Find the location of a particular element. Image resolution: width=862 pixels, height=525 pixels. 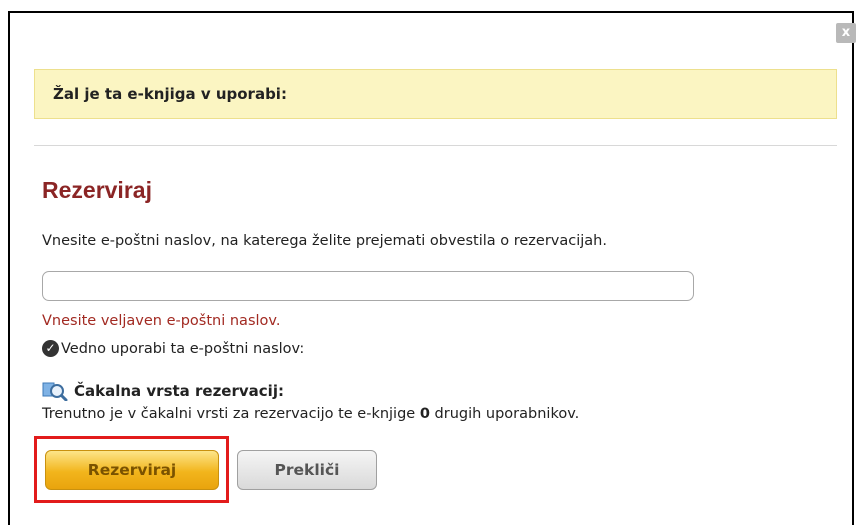

cancel-button: Prekliči is located at coordinates (307, 470).